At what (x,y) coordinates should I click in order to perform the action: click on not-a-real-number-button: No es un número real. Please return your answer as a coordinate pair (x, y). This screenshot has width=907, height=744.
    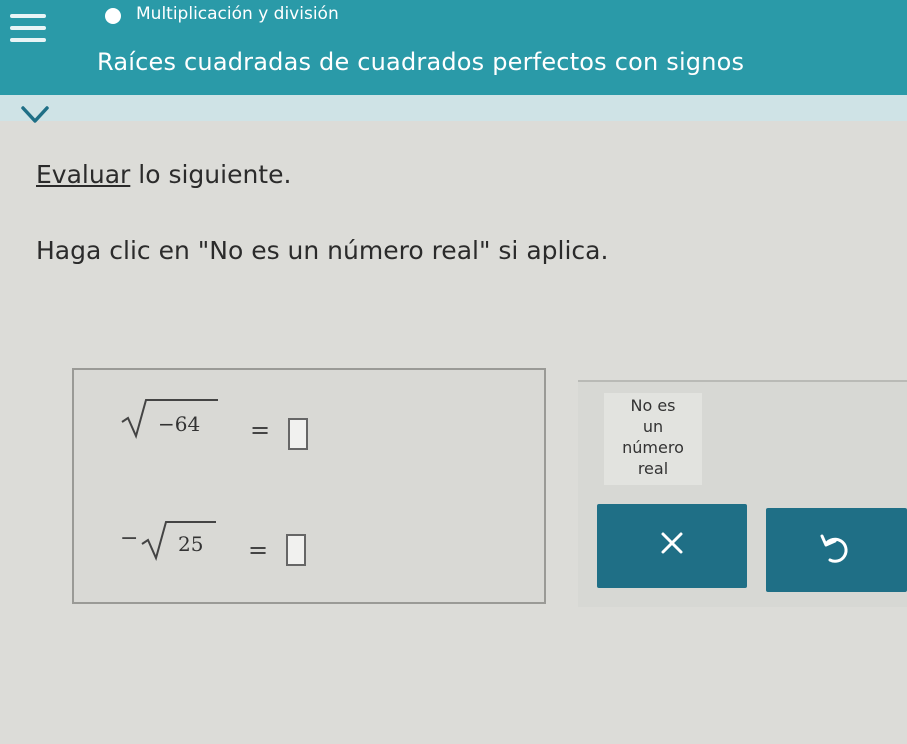
    Looking at the image, I should click on (653, 439).